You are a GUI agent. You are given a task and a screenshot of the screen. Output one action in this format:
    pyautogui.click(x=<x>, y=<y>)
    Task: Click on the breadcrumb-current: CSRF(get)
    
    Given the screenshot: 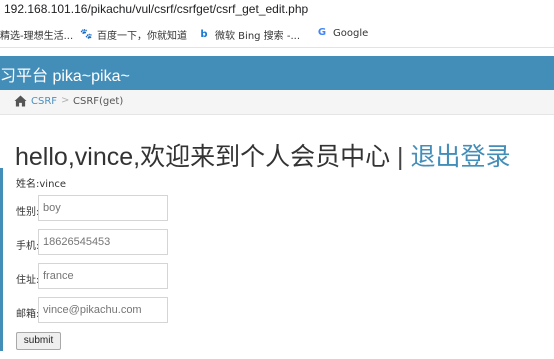 What is the action you would take?
    pyautogui.click(x=98, y=101)
    